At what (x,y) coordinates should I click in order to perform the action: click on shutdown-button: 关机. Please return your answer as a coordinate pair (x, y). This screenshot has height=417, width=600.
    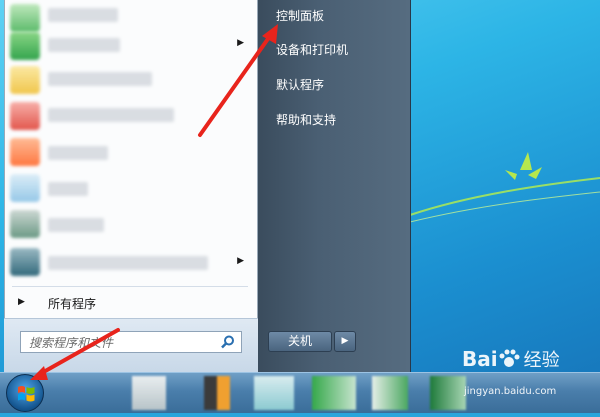
    Looking at the image, I should click on (300, 341).